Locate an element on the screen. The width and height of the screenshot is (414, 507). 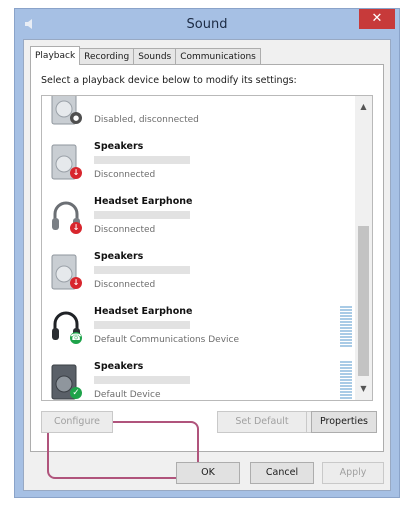
device-row-speakers-2: ↓ Speakers Disconnected is located at coordinates (198, 274).